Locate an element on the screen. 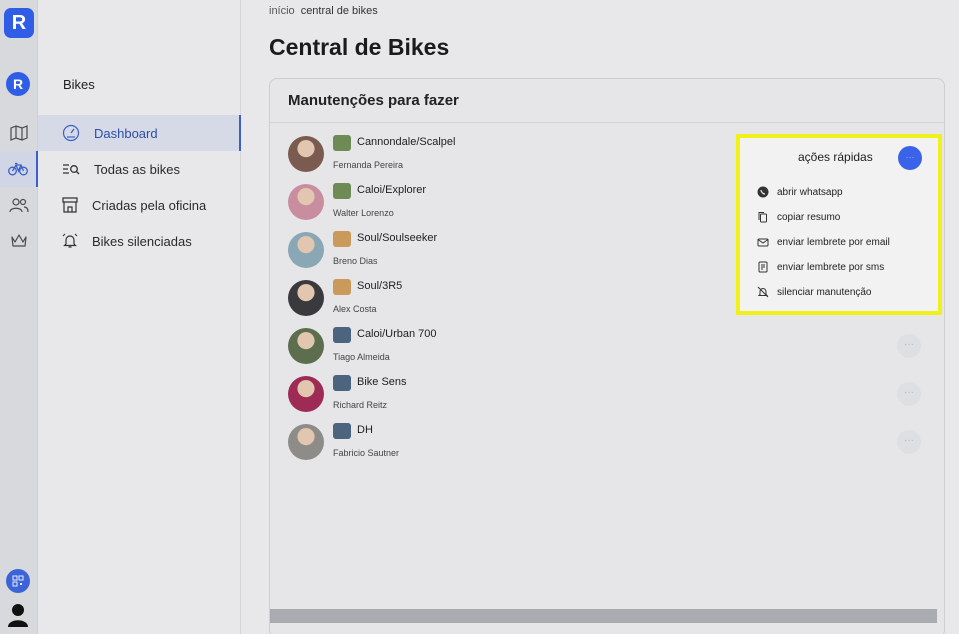 The height and width of the screenshot is (634, 959). sidebar-item-dashboard: Dashboard is located at coordinates (139, 133).